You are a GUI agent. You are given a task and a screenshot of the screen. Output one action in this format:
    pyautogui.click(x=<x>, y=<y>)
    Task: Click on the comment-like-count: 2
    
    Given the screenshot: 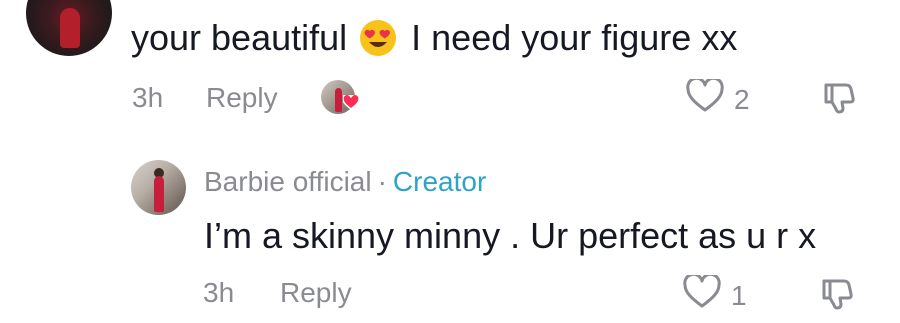 What is the action you would take?
    pyautogui.click(x=742, y=99)
    